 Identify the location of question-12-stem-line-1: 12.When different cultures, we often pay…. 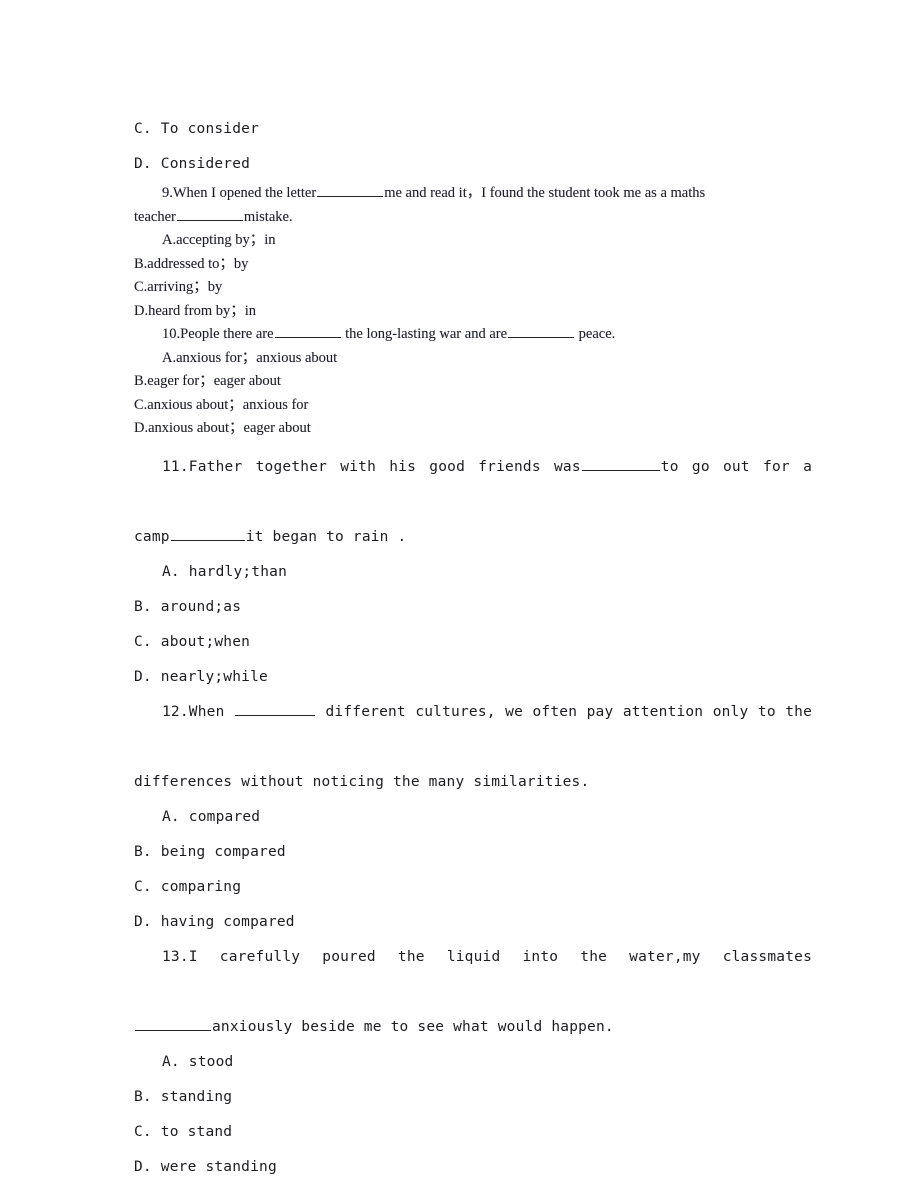
(473, 730).